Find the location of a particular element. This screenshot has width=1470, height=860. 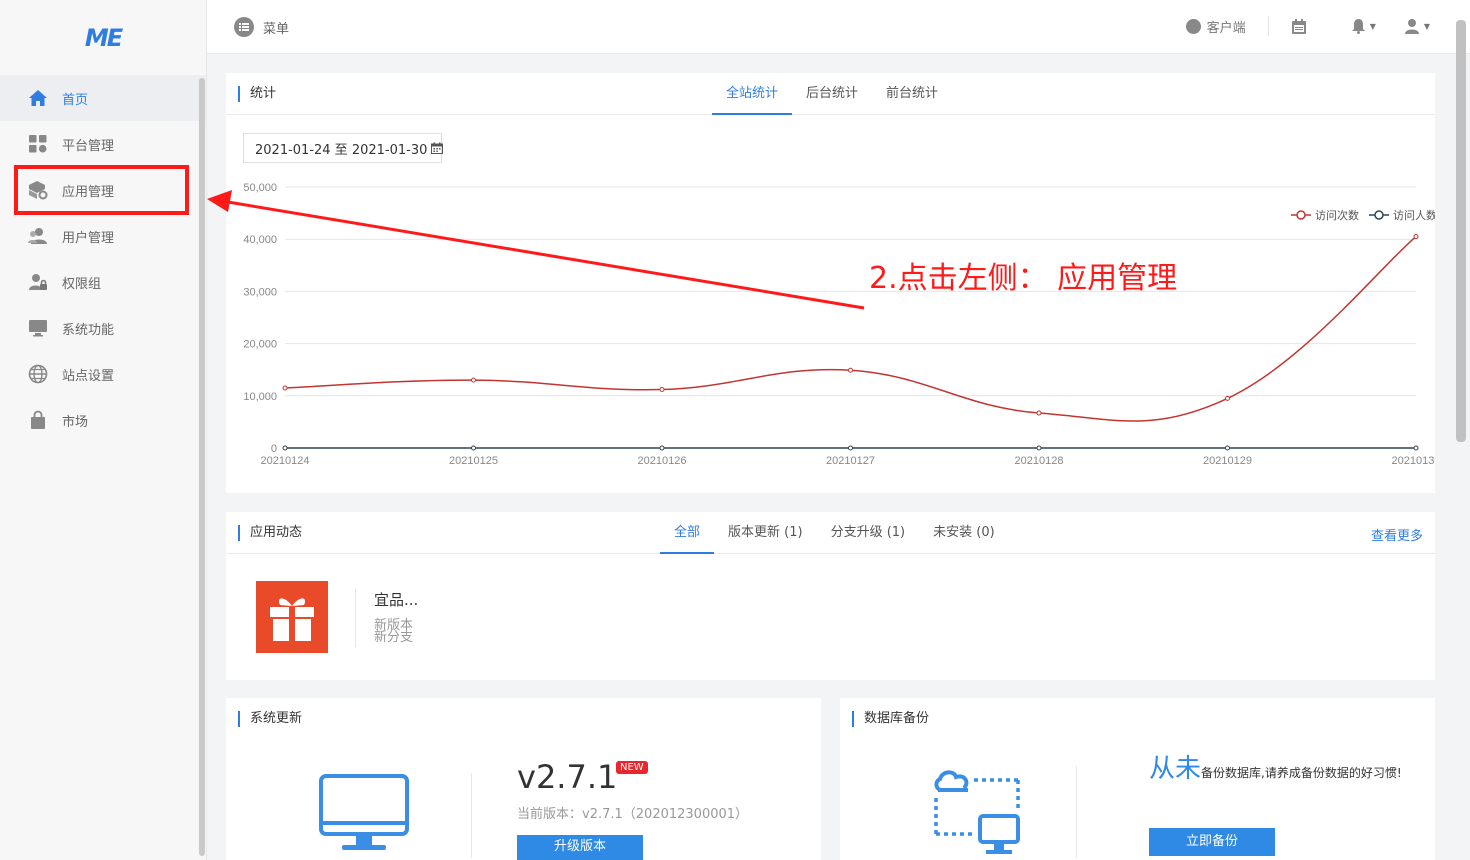

app-new-branch: 新分支 is located at coordinates (394, 637).